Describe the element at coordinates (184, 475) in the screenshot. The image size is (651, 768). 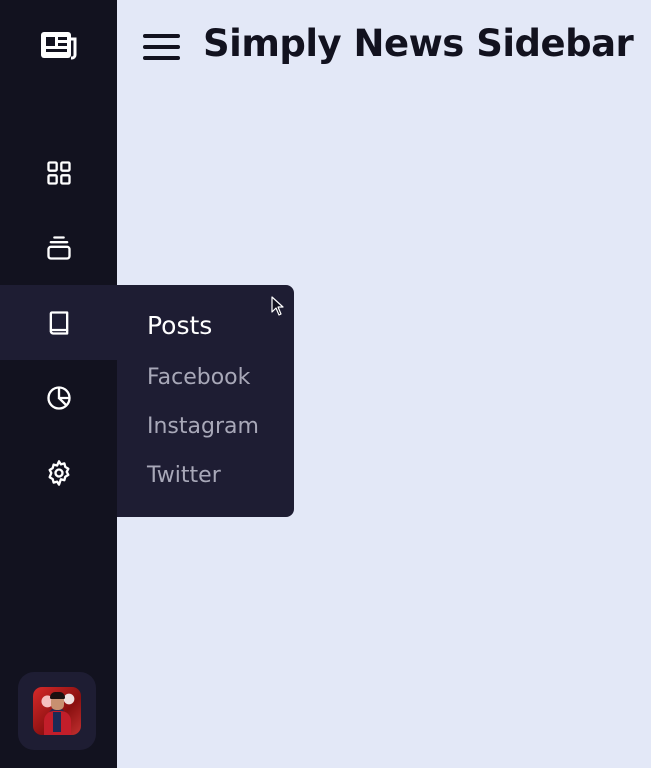
I see `flyout-link-twitter: Twitter` at that location.